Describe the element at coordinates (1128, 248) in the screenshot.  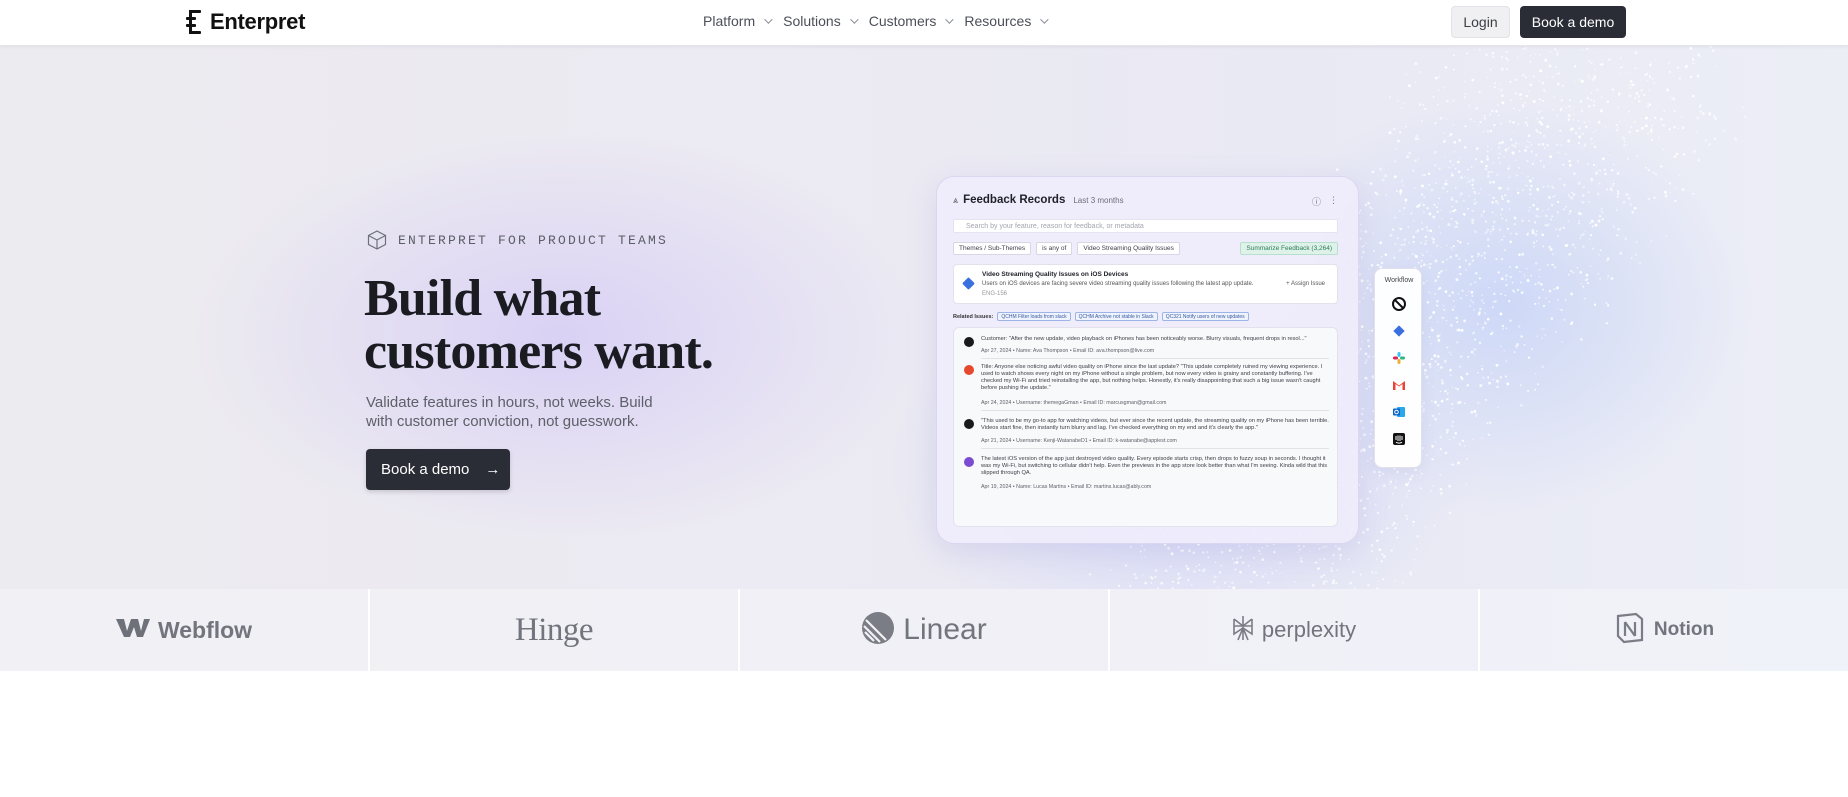
I see `filter-chip: Video Streaming Quality Issues` at that location.